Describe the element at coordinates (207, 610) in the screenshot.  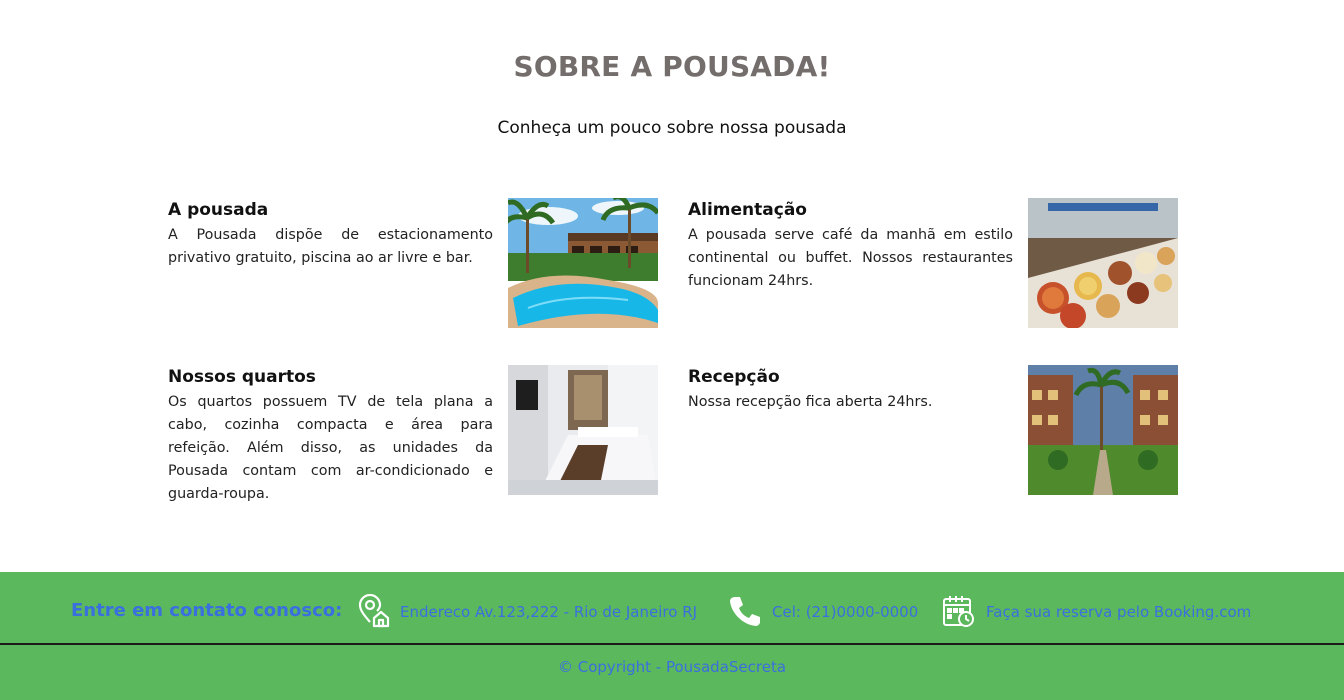
I see `contact-title: Entre em contato conosco:` at that location.